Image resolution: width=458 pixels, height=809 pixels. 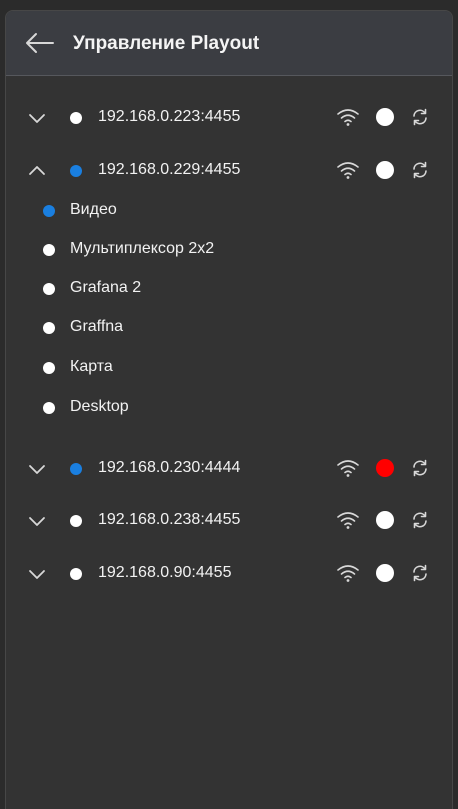 I want to click on device-address: 192.168.0.223:4455, so click(x=169, y=116).